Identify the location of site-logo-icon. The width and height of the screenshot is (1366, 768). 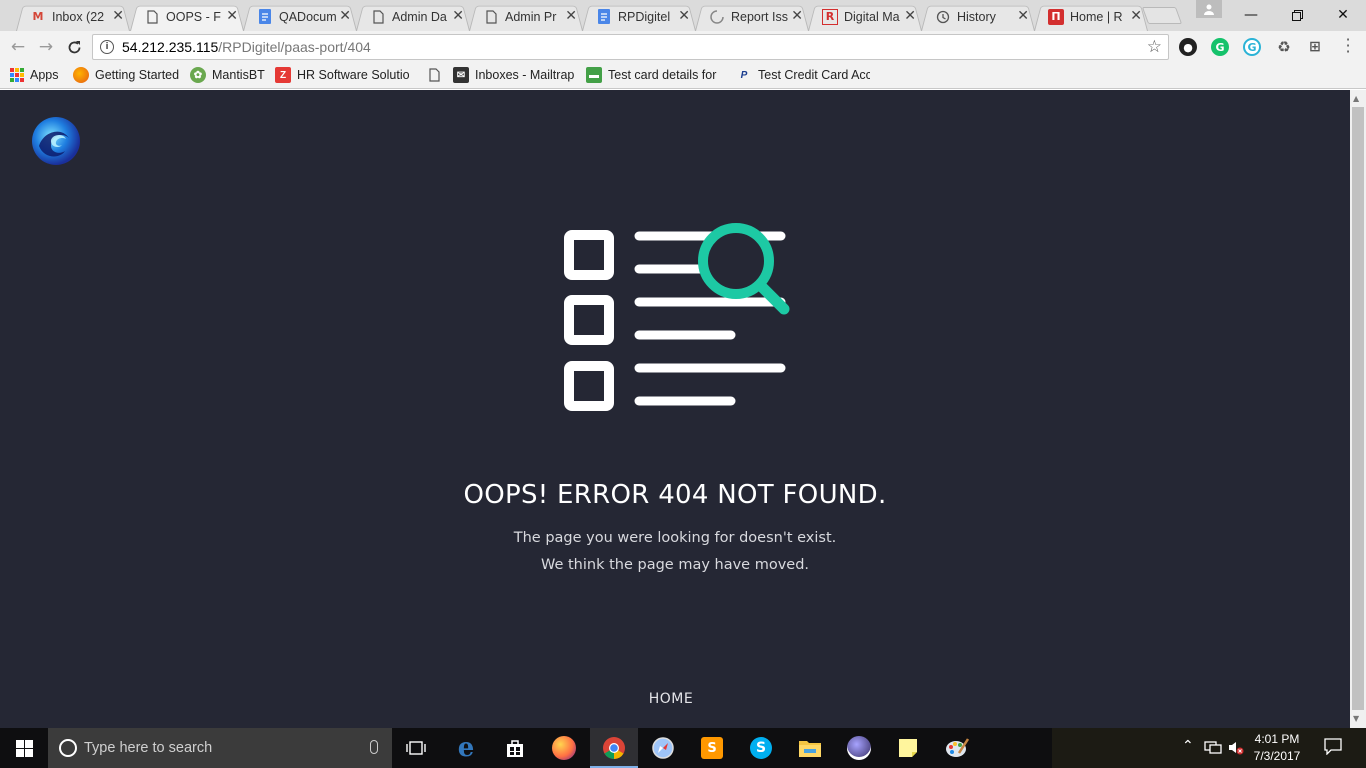
(56, 141).